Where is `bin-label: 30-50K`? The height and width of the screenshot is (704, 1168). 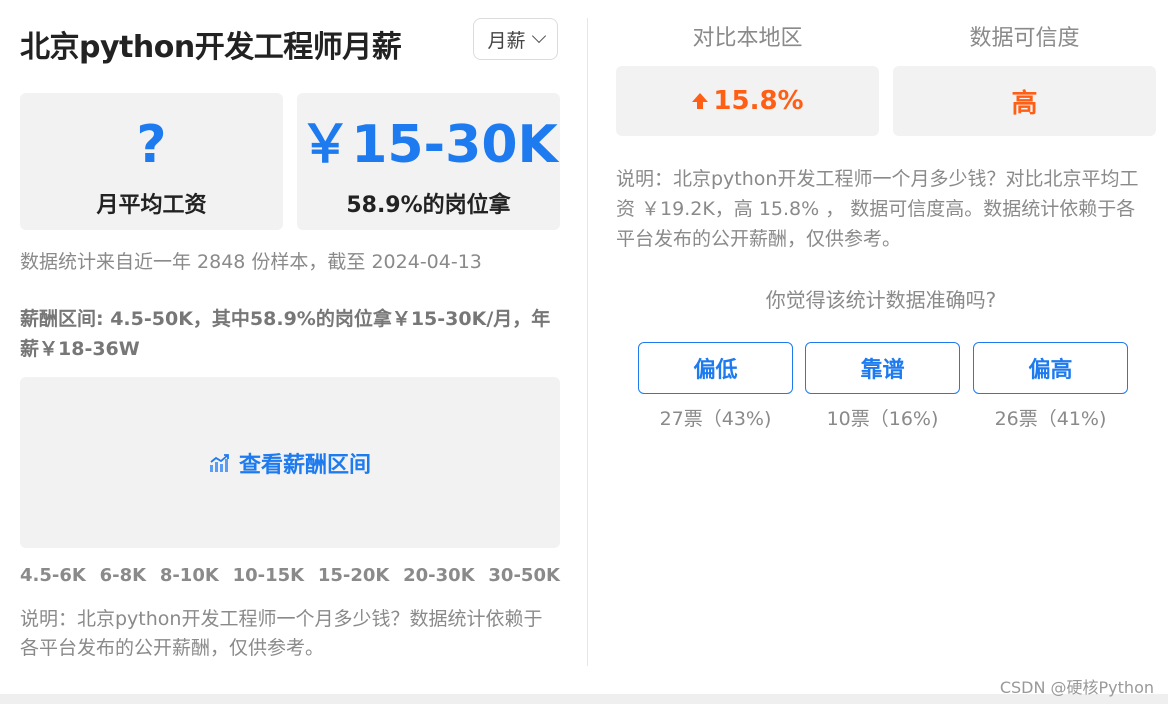
bin-label: 30-50K is located at coordinates (524, 575).